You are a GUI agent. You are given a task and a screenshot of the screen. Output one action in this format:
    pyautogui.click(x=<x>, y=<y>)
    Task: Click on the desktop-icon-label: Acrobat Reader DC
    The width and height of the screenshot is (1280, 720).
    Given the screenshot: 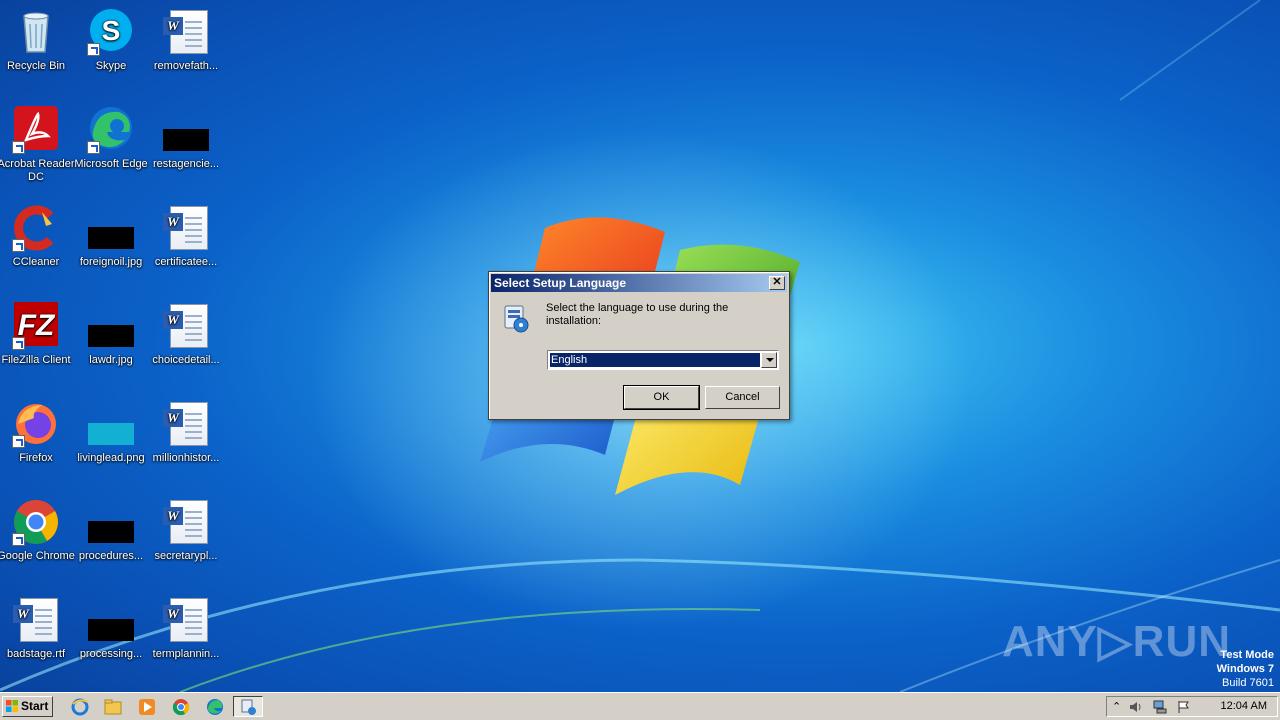 What is the action you would take?
    pyautogui.click(x=37, y=170)
    